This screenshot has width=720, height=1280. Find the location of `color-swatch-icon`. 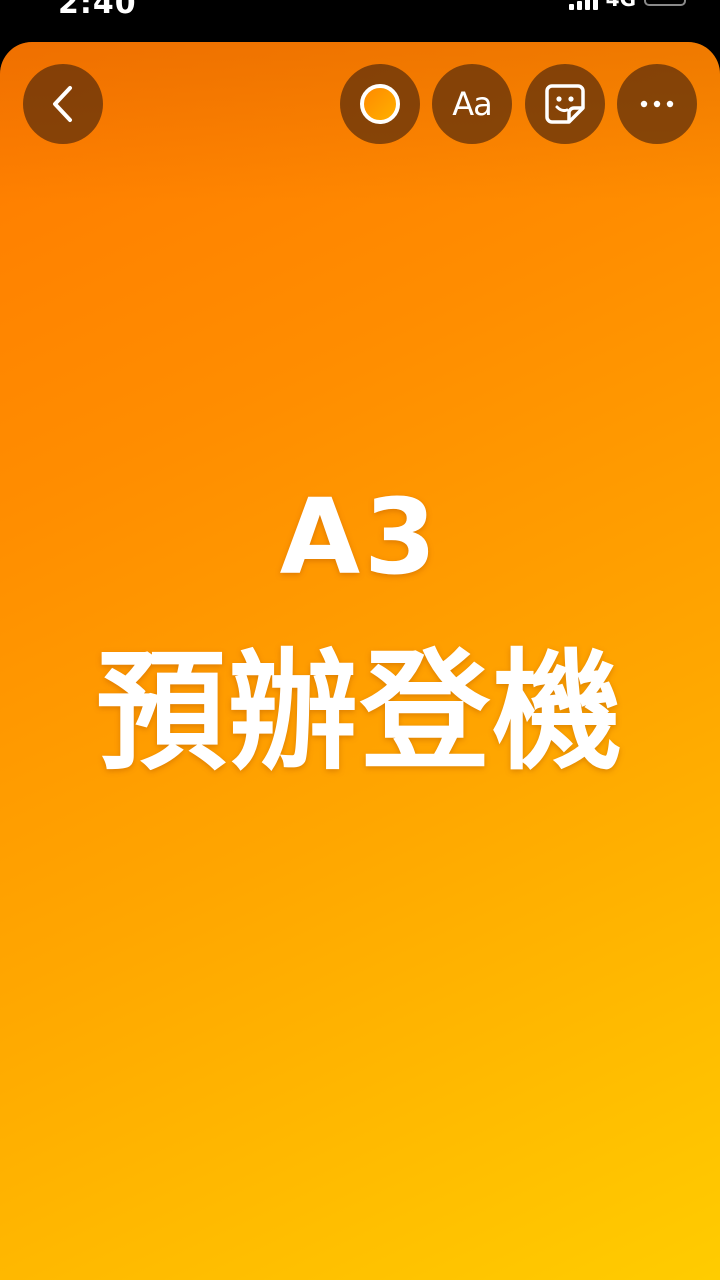

color-swatch-icon is located at coordinates (380, 104).